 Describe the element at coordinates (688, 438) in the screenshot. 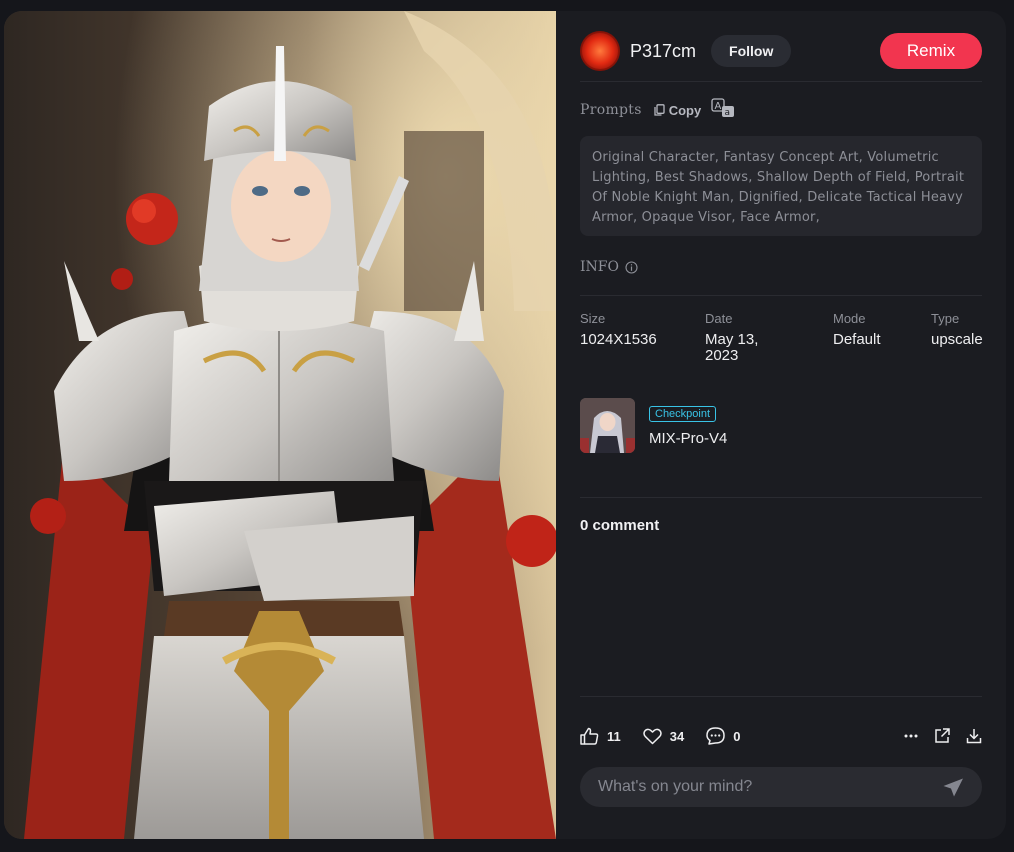

I see `model-name: MIX-Pro-V4` at that location.